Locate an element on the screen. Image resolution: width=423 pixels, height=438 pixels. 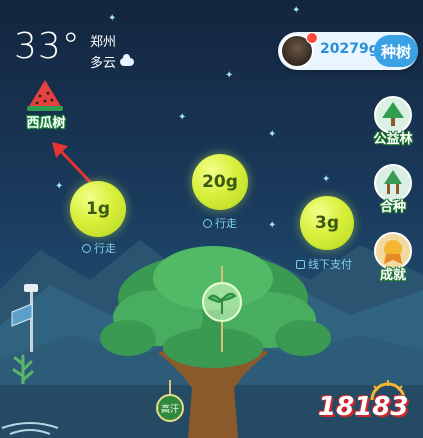
energy-total: 20279g is located at coordinates (349, 49).